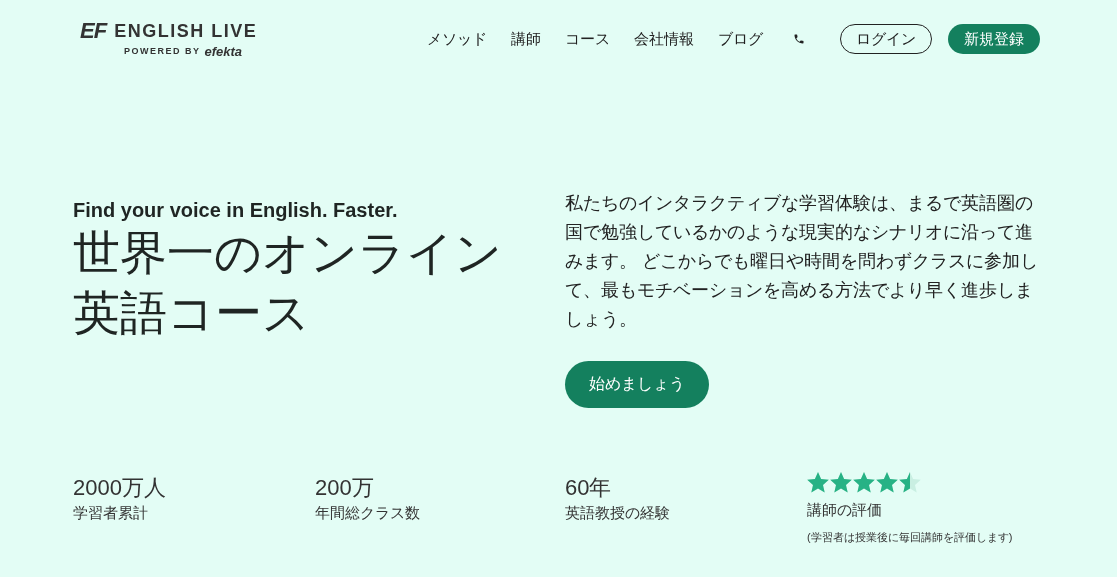  Describe the element at coordinates (664, 39) in the screenshot. I see `nav-link: 会社情報` at that location.